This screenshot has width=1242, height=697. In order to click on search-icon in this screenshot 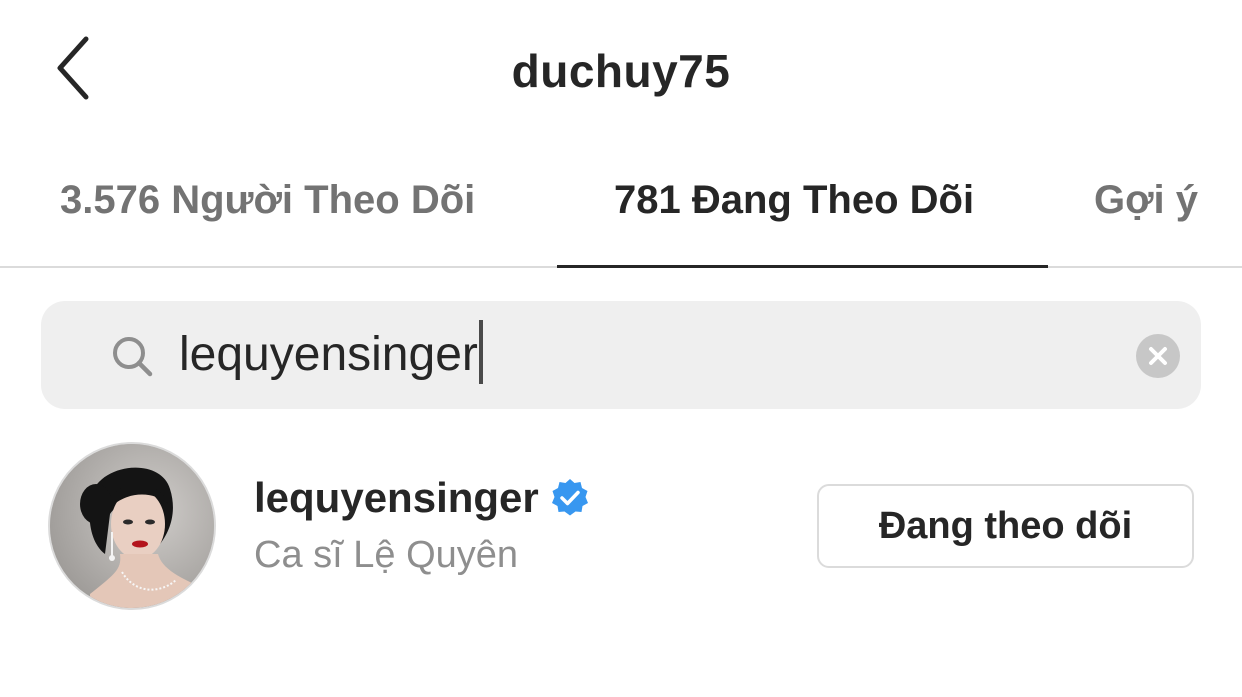, I will do `click(133, 357)`.